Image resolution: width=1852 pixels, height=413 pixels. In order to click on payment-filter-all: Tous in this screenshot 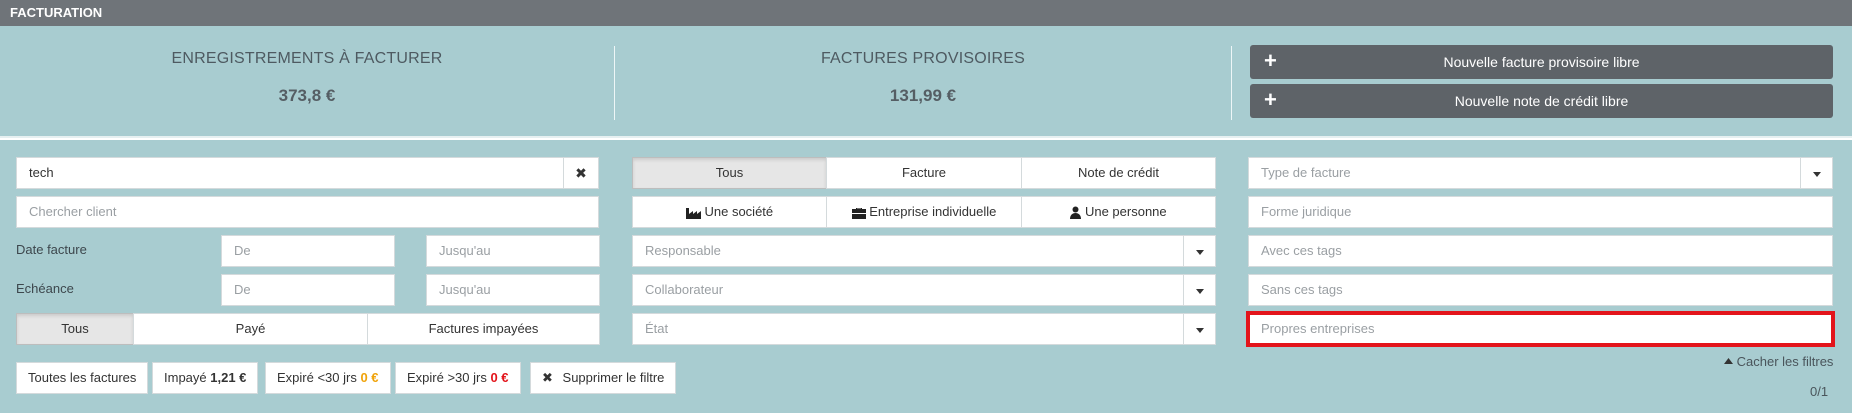, I will do `click(75, 329)`.